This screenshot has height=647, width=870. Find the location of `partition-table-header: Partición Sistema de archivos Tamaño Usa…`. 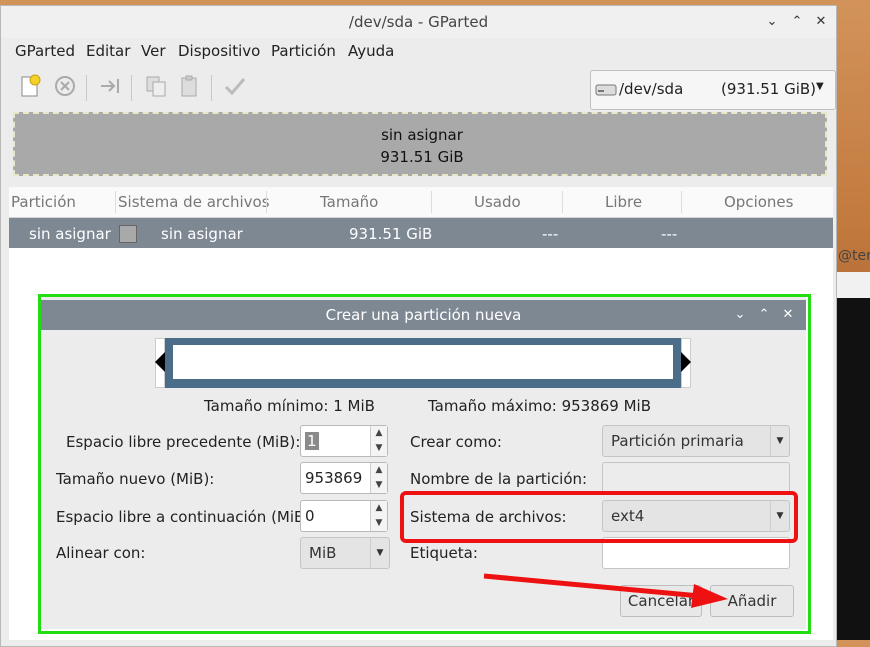

partition-table-header: Partición Sistema de archivos Tamaño Usa… is located at coordinates (421, 202).